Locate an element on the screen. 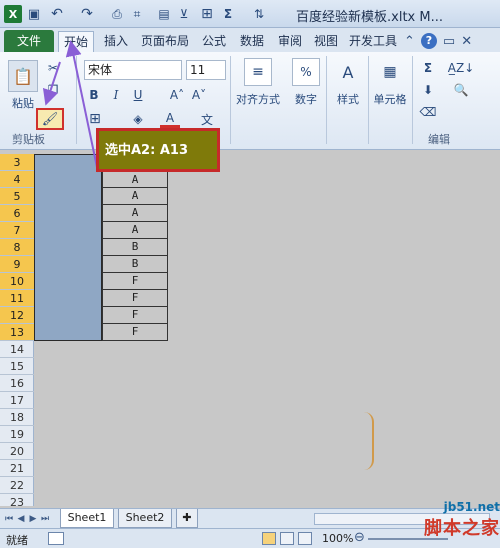  save-icon: ▣ is located at coordinates (34, 14).